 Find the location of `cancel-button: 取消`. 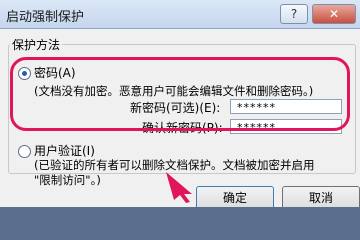

cancel-button: 取消 is located at coordinates (321, 196).